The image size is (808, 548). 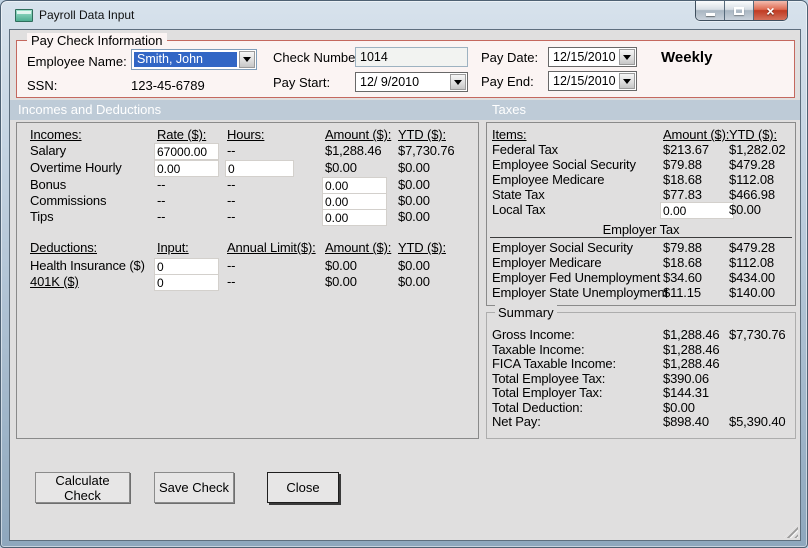 I want to click on income-hours: --, so click(x=231, y=150).